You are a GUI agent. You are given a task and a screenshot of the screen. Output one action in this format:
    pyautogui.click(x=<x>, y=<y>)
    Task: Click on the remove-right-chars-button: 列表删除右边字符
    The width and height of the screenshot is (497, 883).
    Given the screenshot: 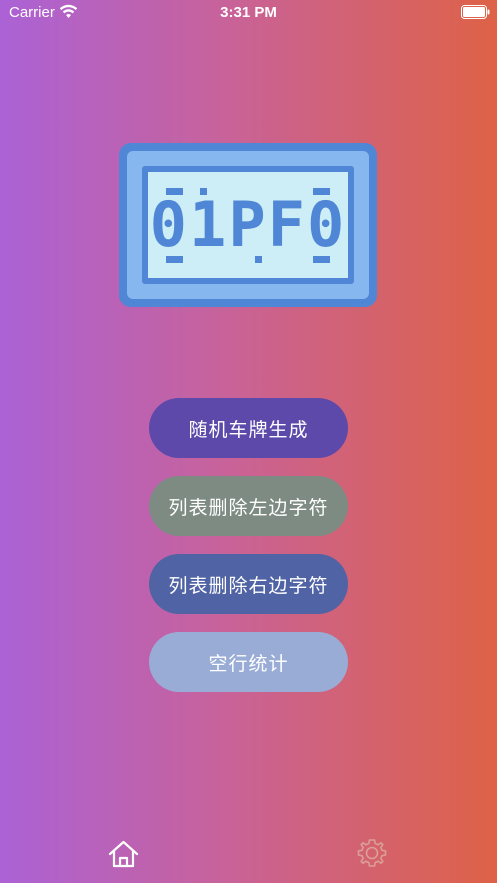 What is the action you would take?
    pyautogui.click(x=248, y=584)
    